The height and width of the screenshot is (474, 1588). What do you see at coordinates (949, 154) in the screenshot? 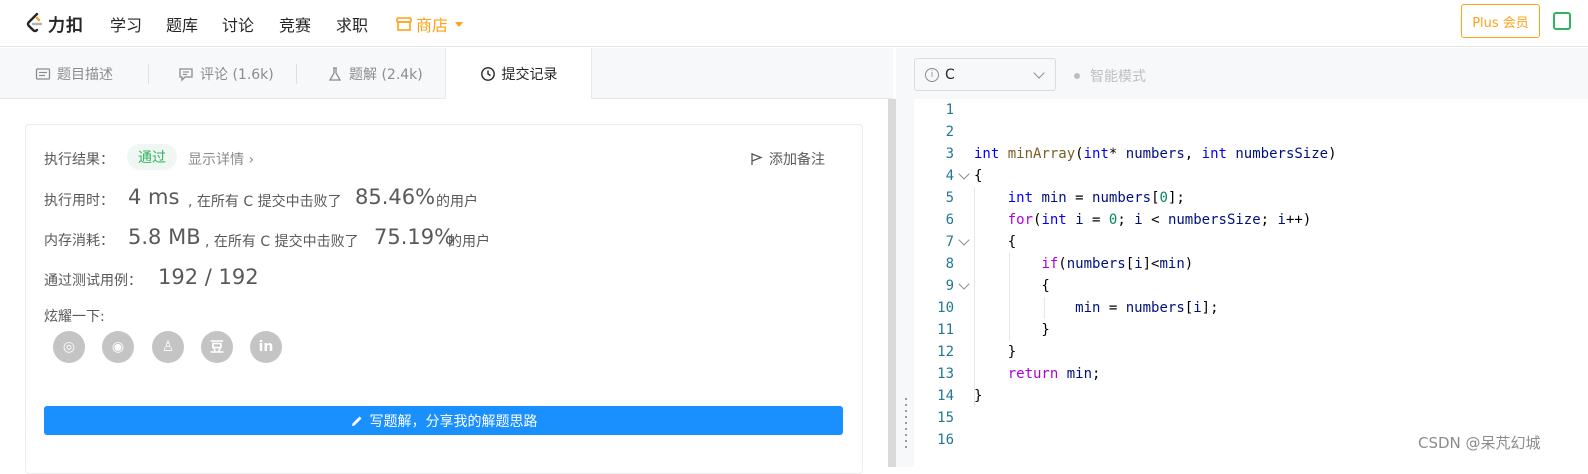
I see `line-number: 3` at bounding box center [949, 154].